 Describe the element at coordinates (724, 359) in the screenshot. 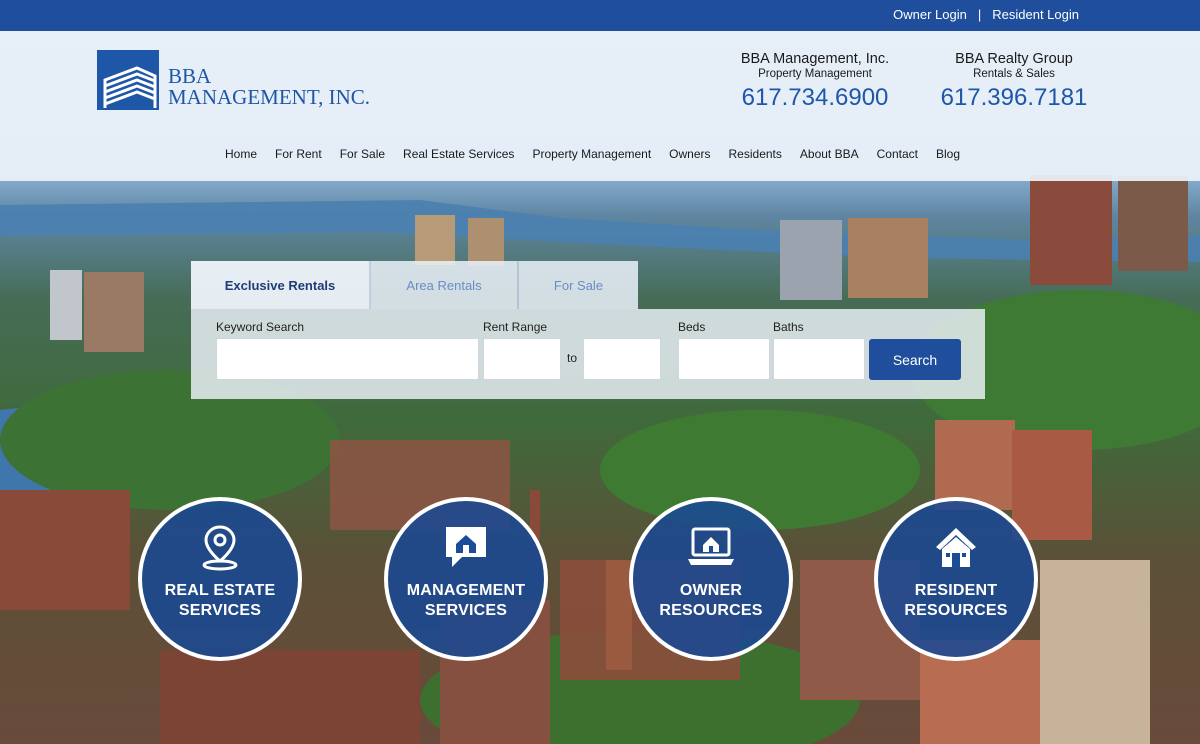

I see `beds-input` at that location.